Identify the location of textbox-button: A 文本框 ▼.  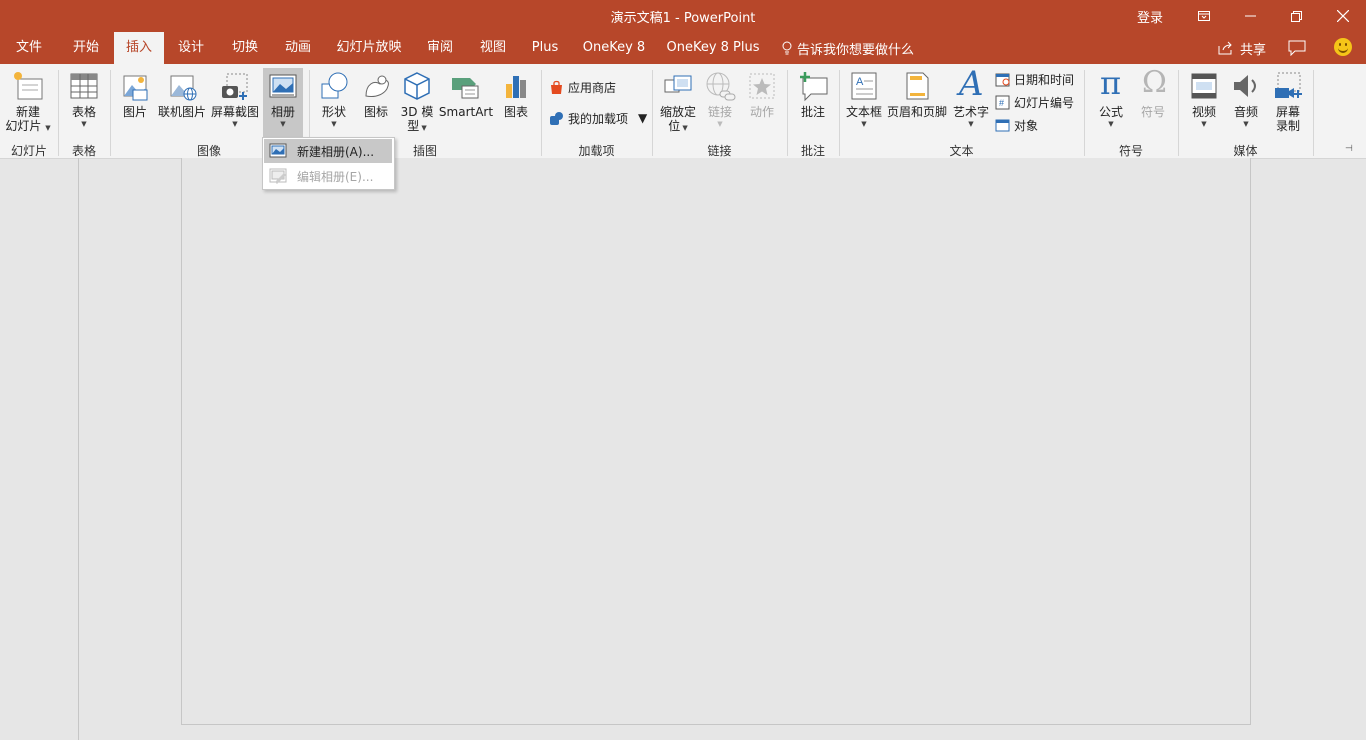
(864, 96).